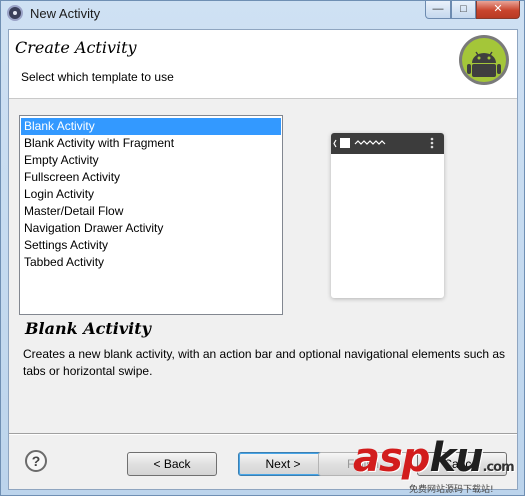 The height and width of the screenshot is (496, 525). I want to click on preview-action-bar-icons, so click(383, 143).